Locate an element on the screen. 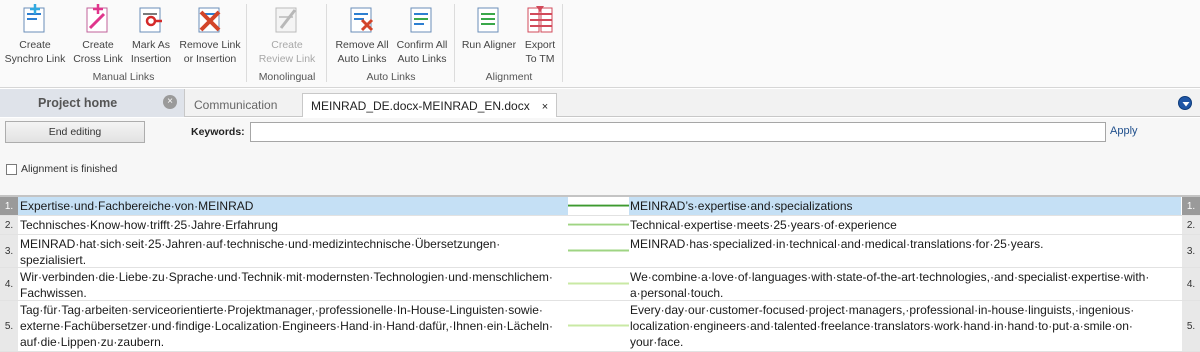 Image resolution: width=1200 pixels, height=352 pixels. tab-communication: Communication is located at coordinates (235, 105).